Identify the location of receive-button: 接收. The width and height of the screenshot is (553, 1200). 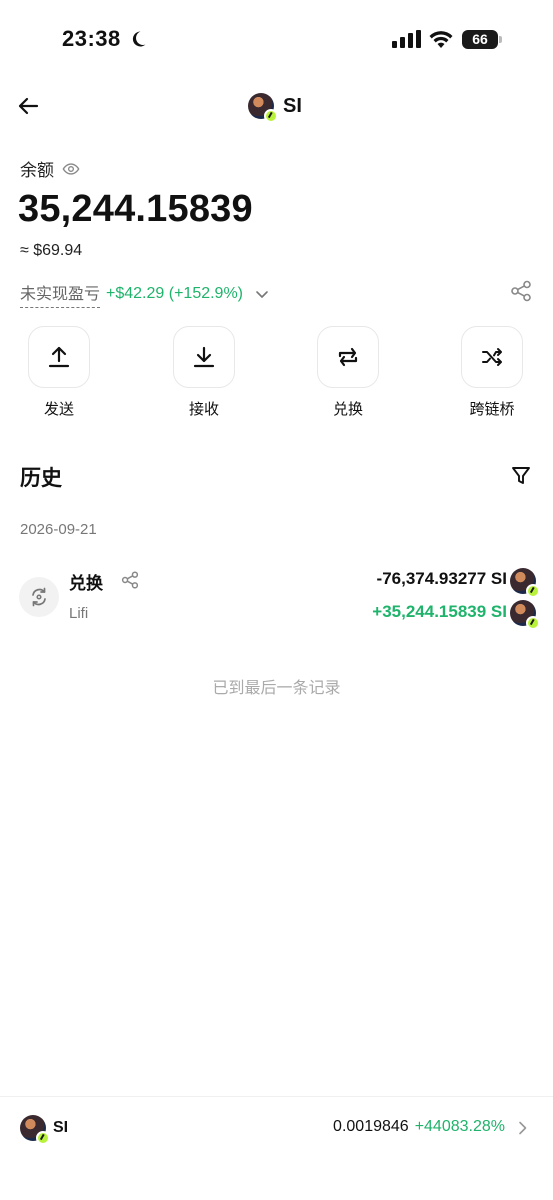
(204, 372).